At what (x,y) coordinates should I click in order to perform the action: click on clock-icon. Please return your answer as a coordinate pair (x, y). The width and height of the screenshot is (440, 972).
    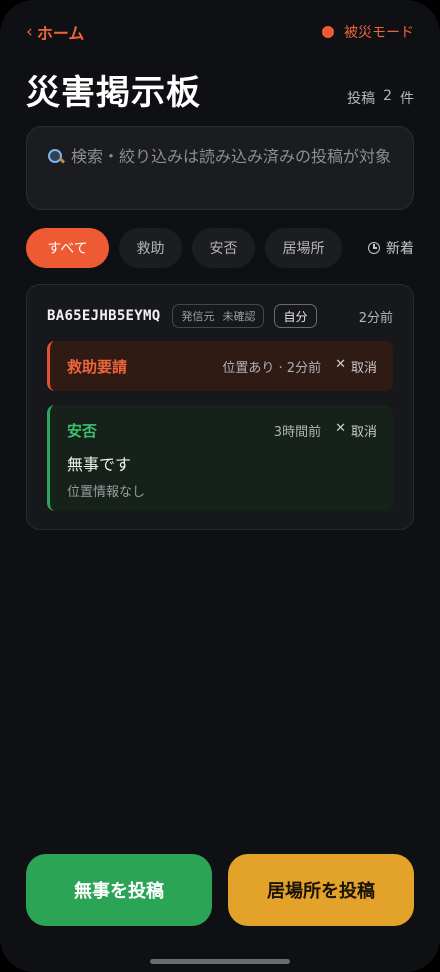
    Looking at the image, I should click on (374, 248).